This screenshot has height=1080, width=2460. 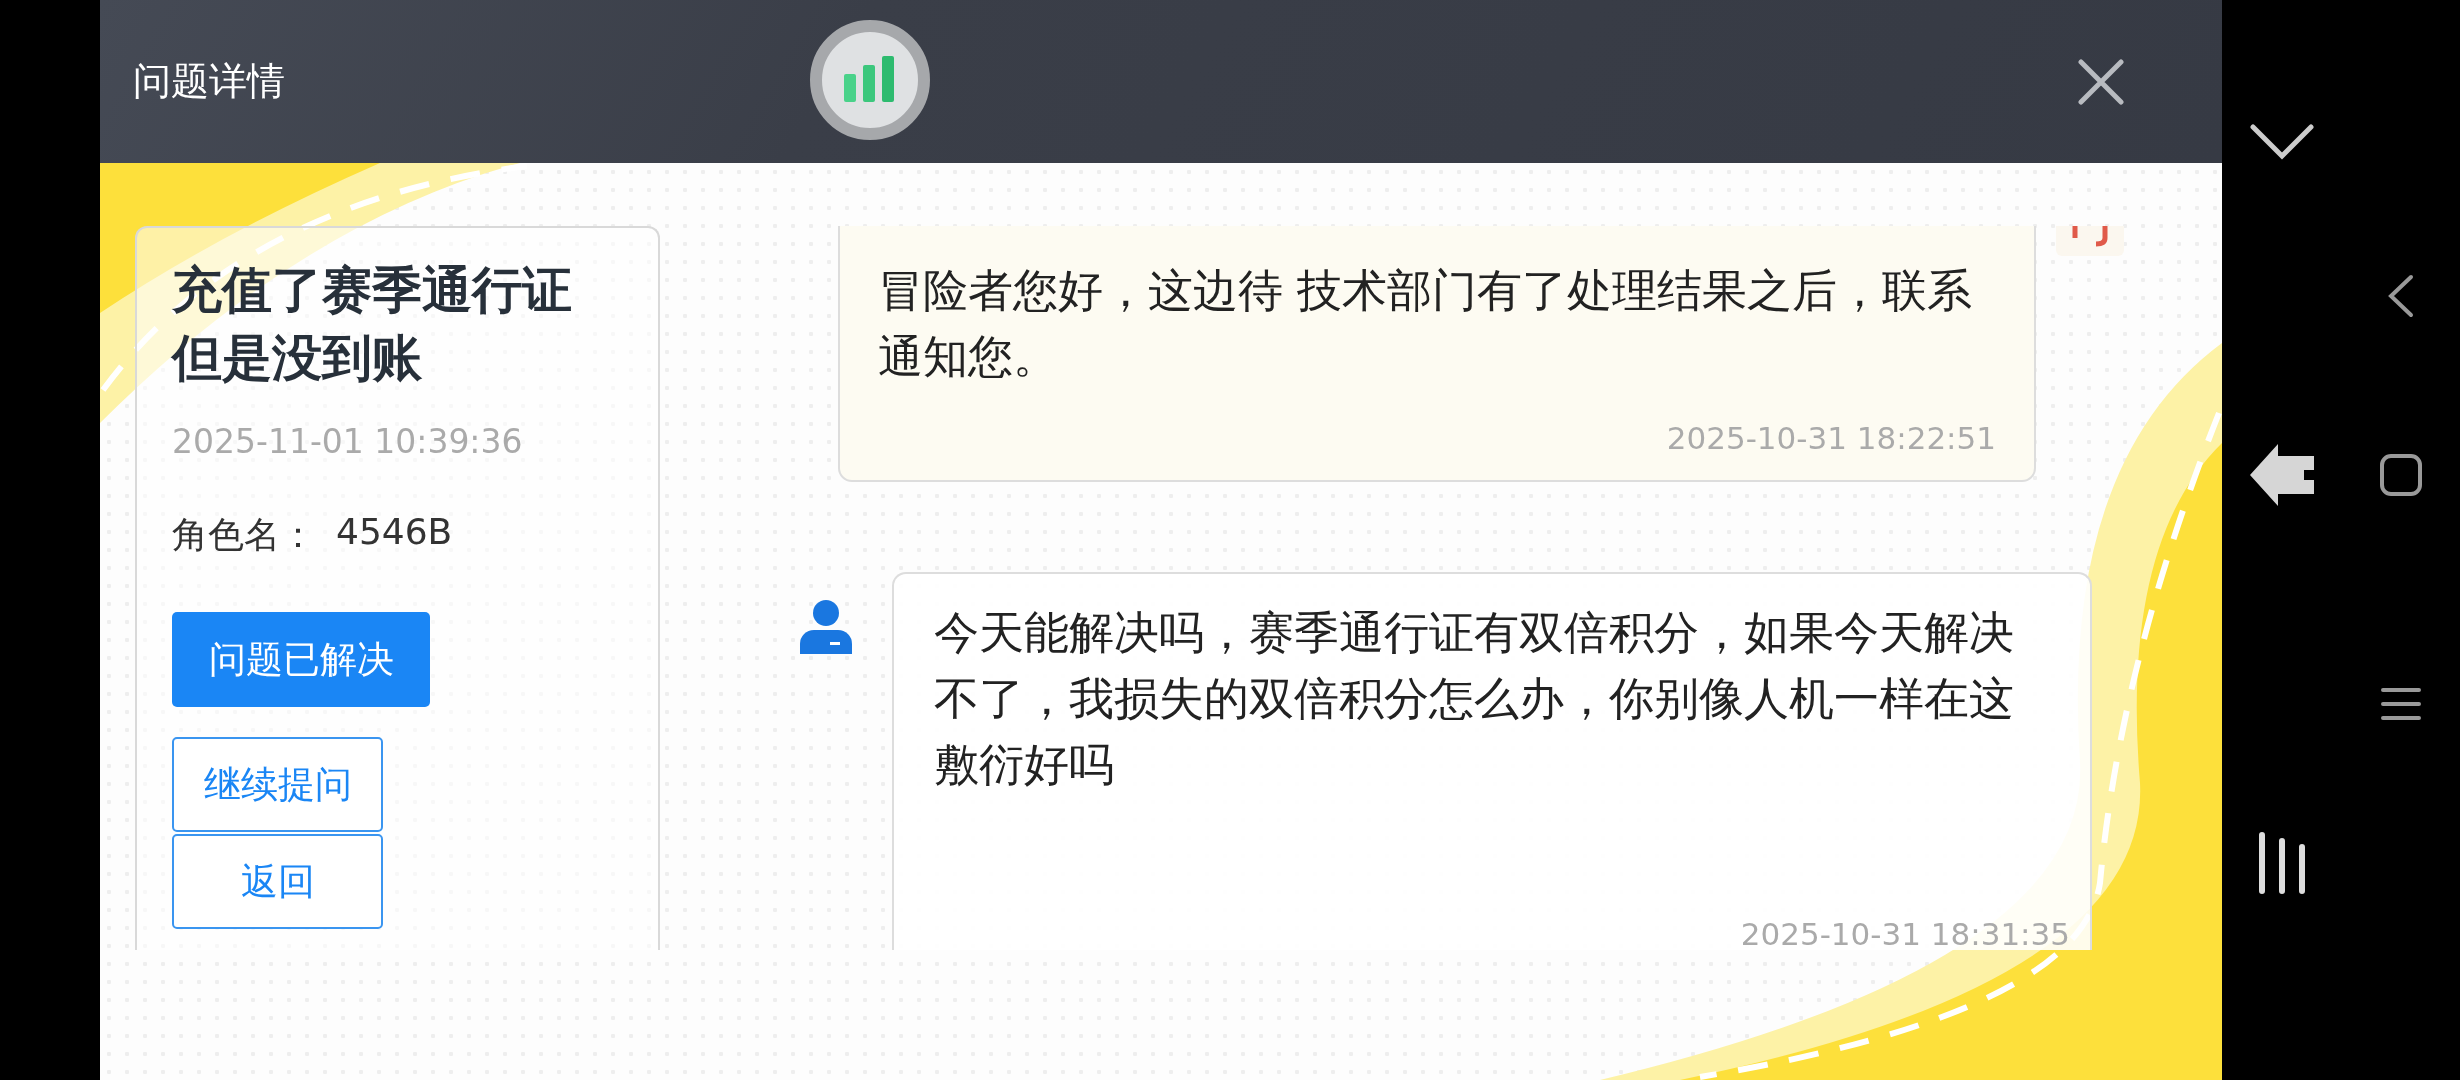 What do you see at coordinates (209, 81) in the screenshot?
I see `window-title: 问题详情` at bounding box center [209, 81].